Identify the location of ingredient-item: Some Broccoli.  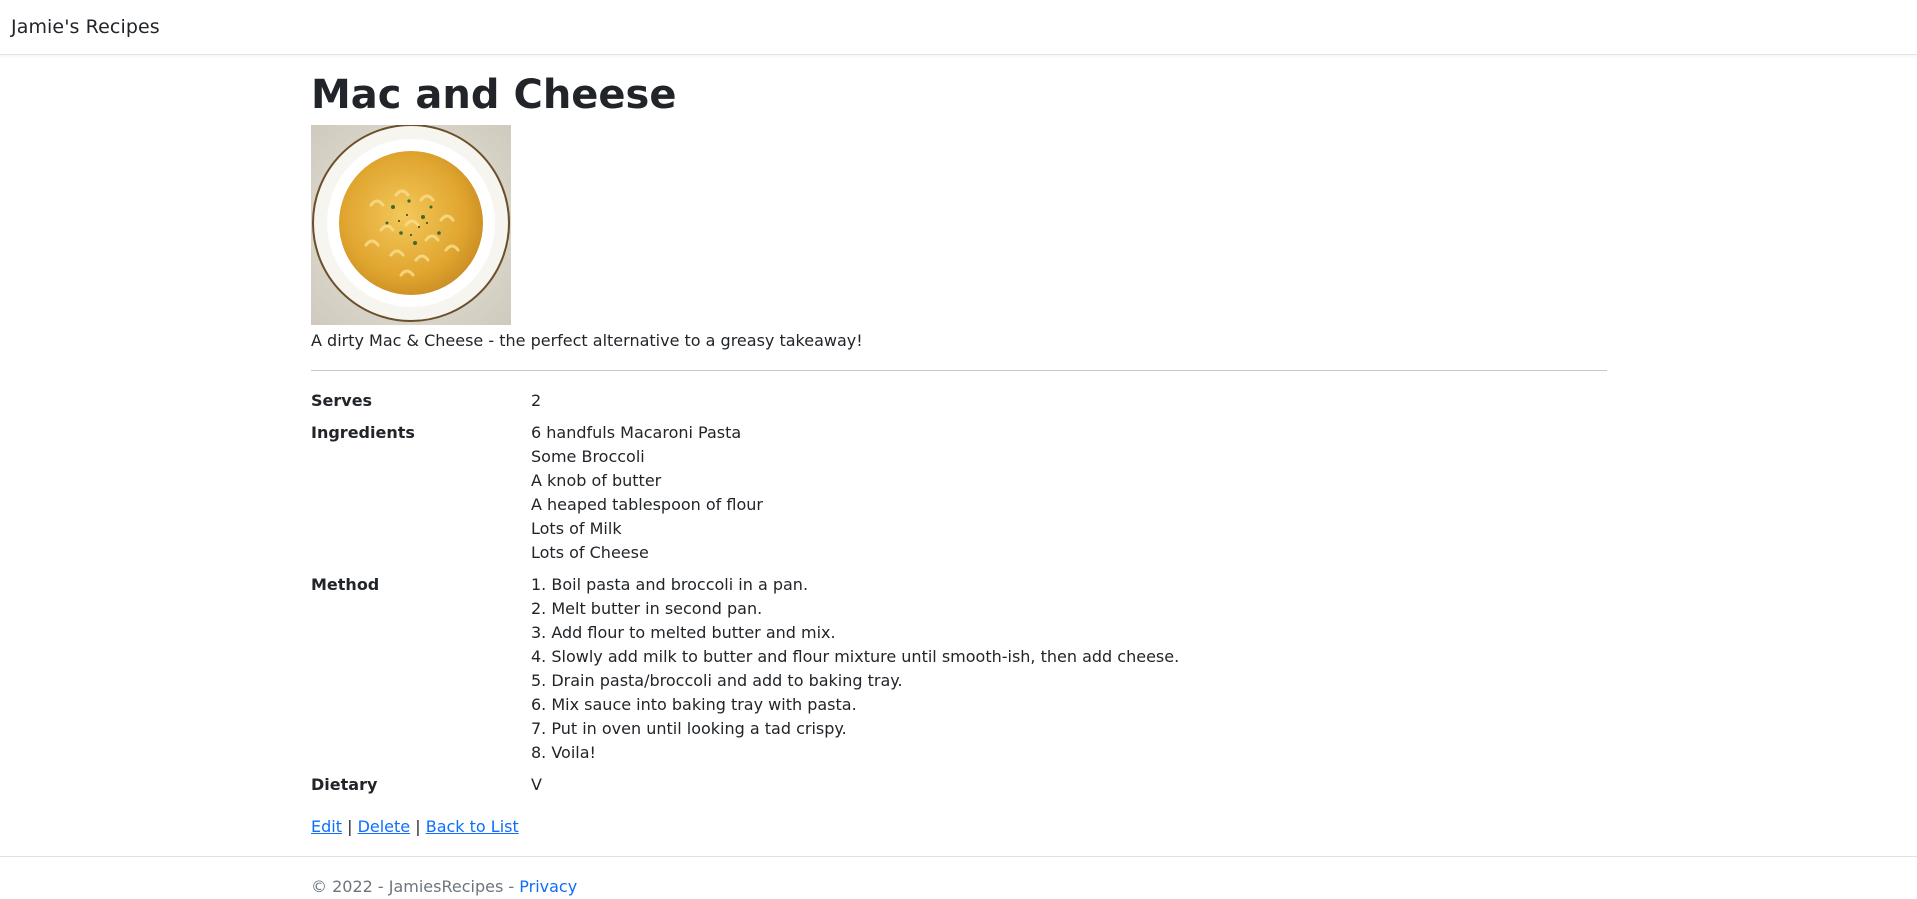
(588, 456).